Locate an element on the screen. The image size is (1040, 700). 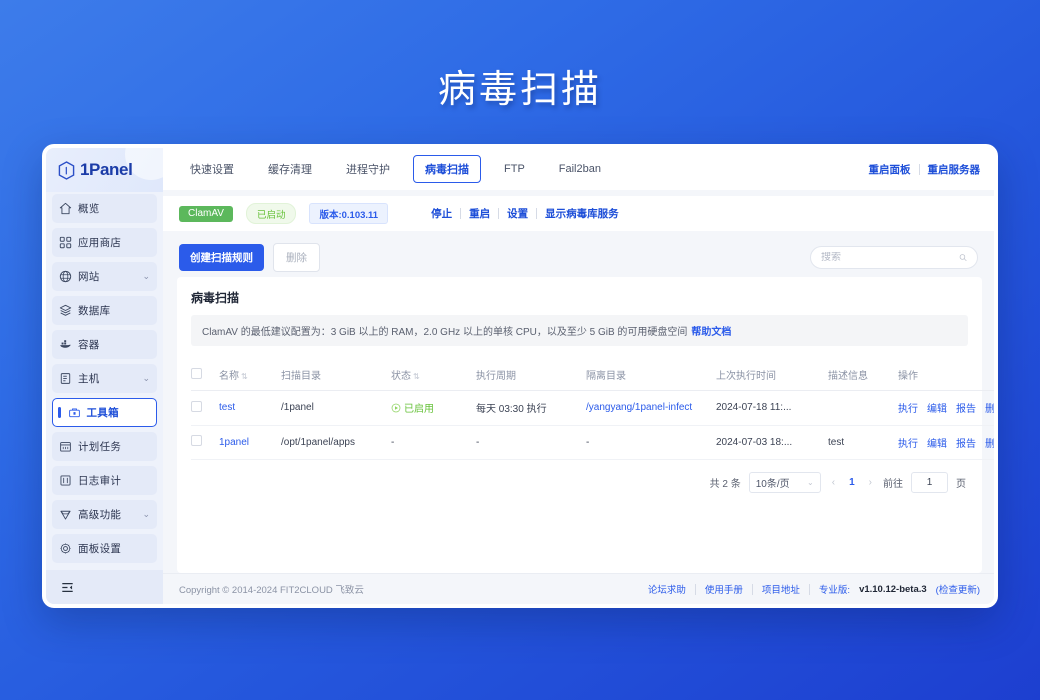
search-input is located at coordinates (887, 257).